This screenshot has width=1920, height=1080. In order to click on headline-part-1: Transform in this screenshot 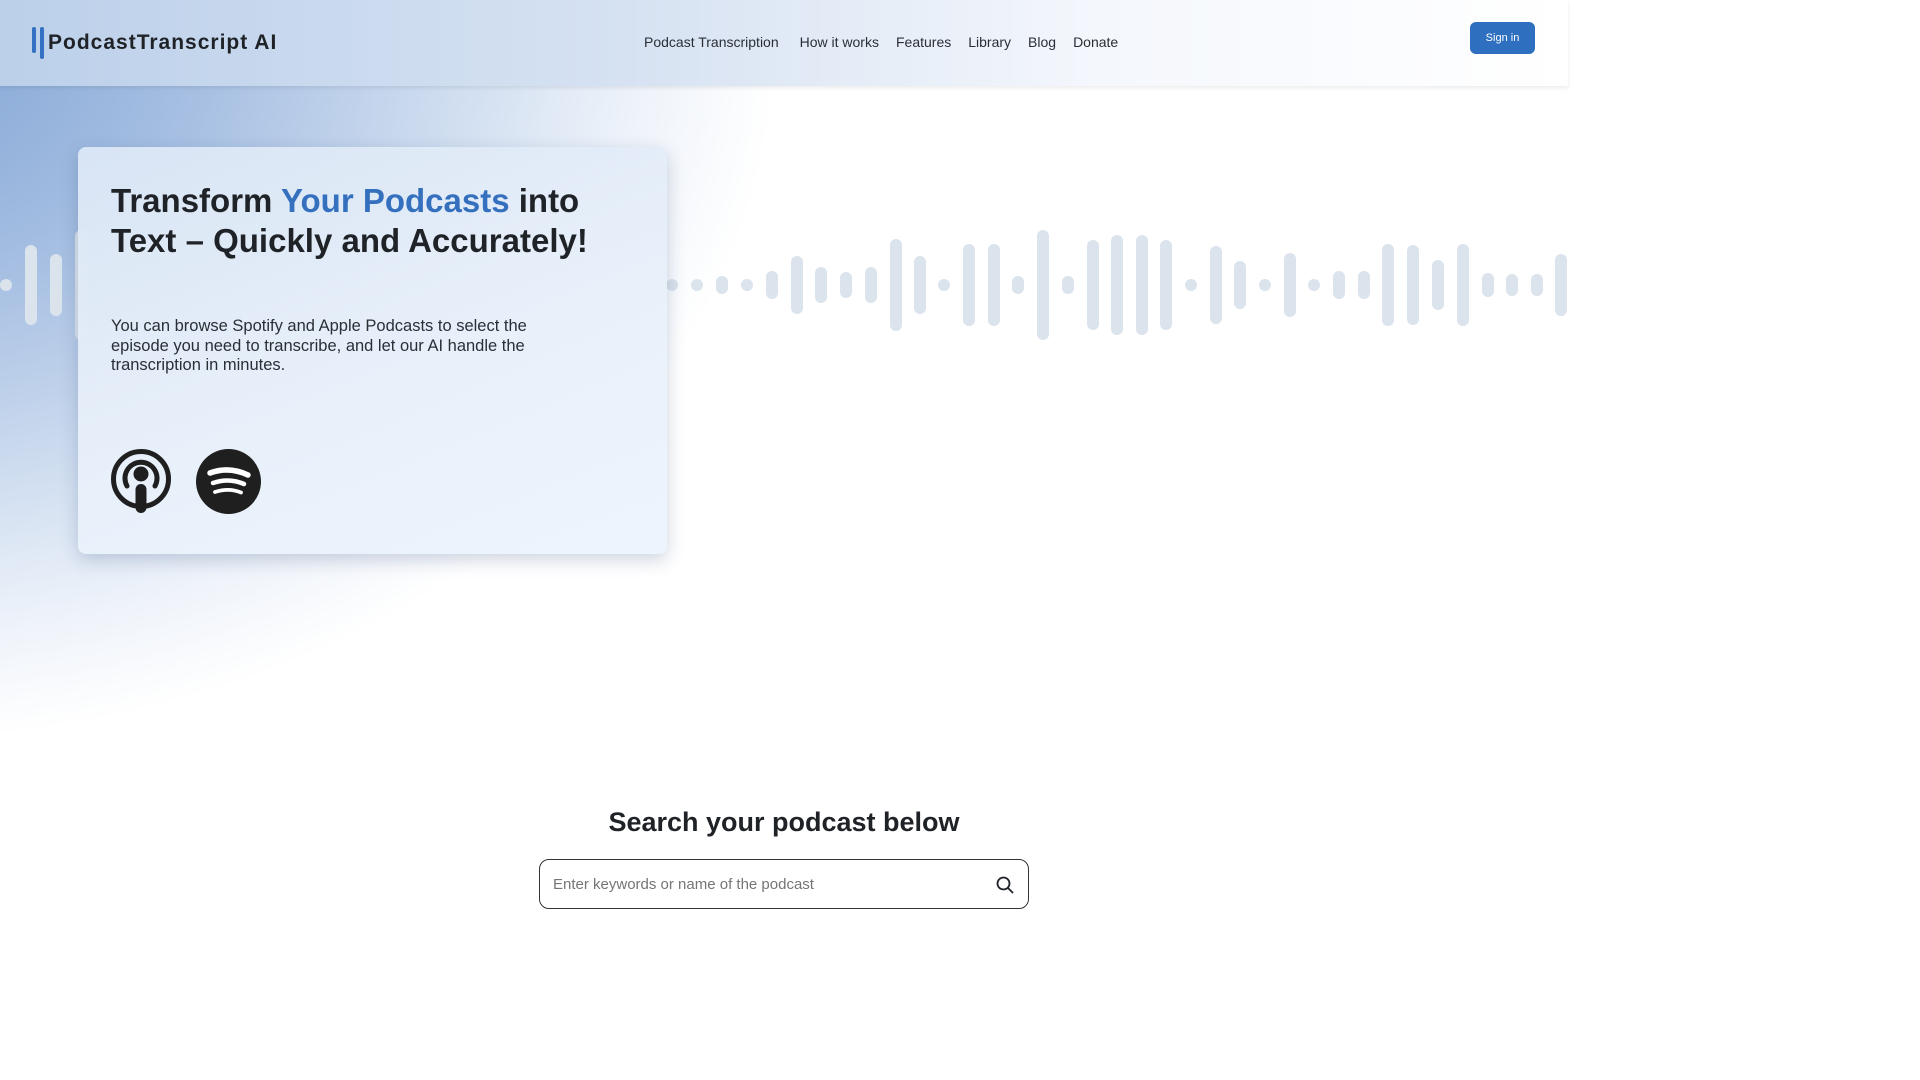, I will do `click(196, 200)`.